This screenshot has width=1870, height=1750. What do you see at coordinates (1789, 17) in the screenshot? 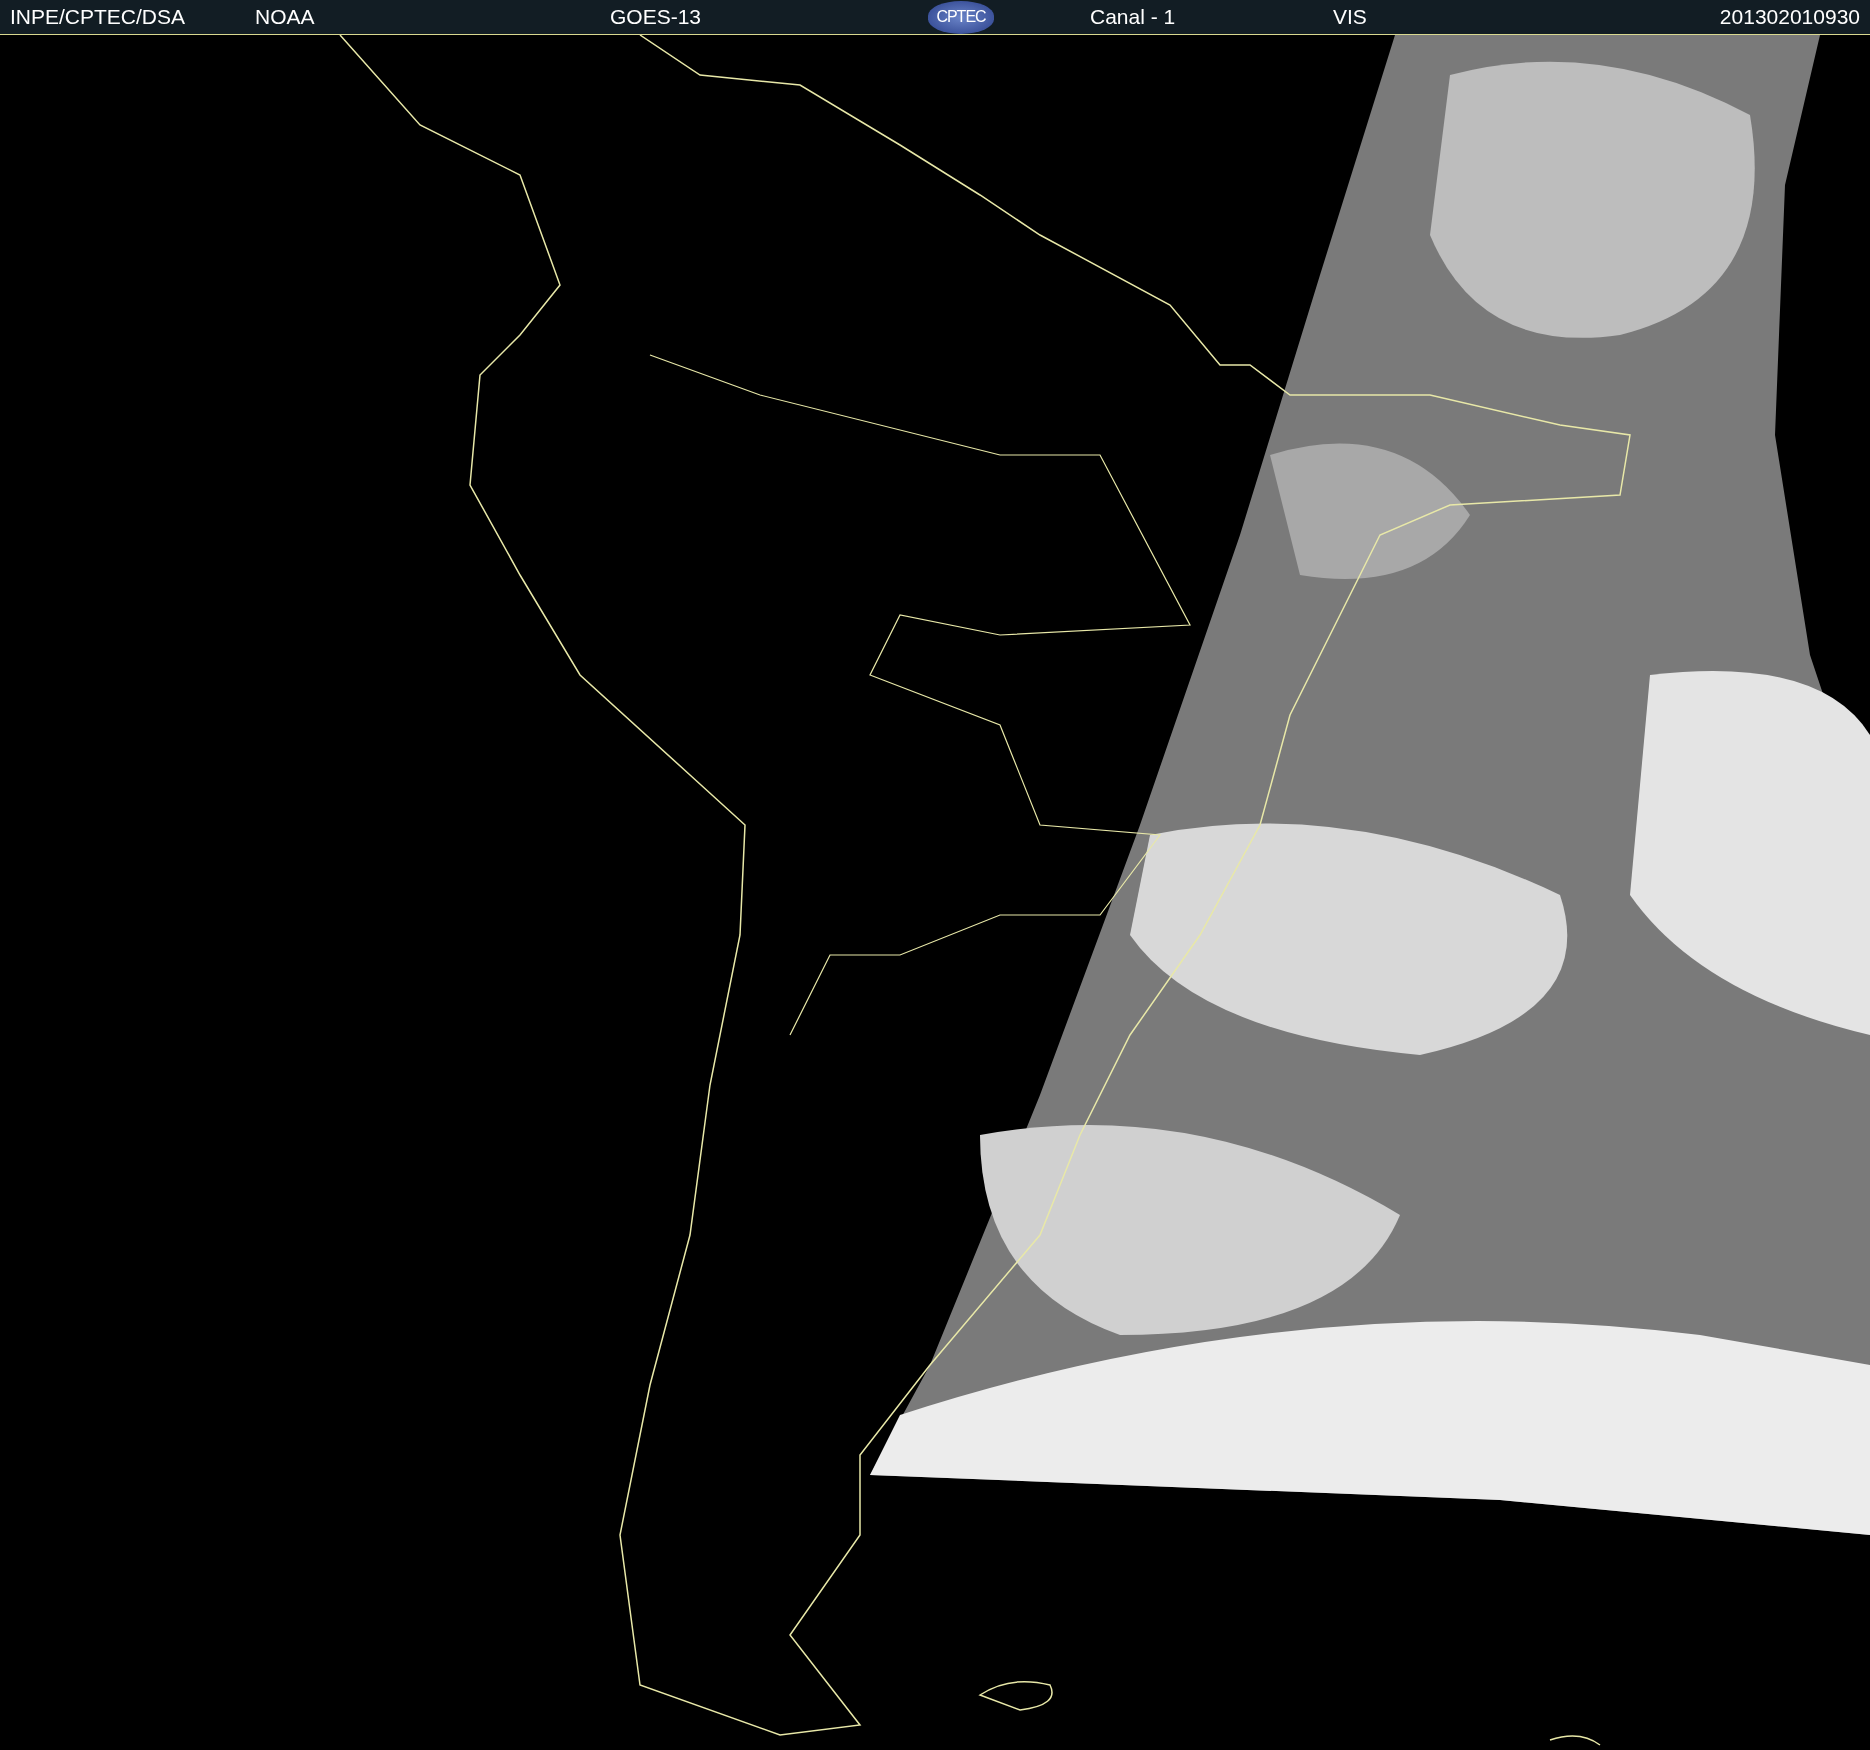
I see `timestamp-label: 201302010930` at bounding box center [1789, 17].